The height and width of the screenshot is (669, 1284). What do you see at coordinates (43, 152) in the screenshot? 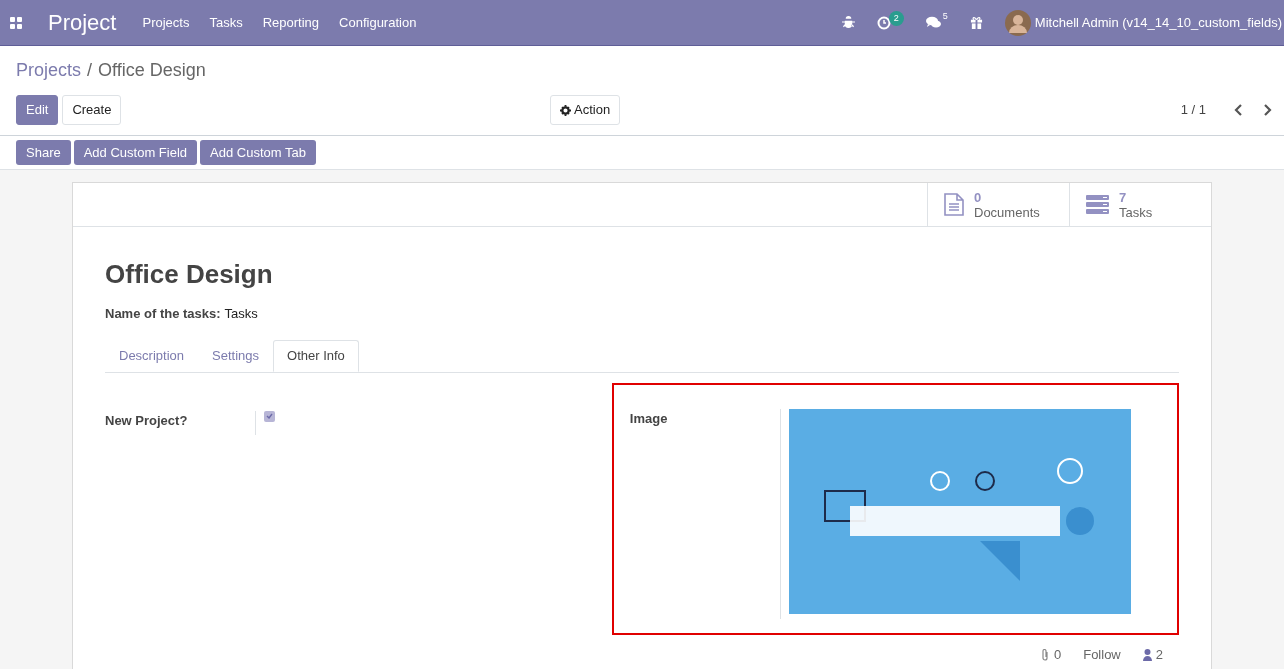
I see `button: Share` at bounding box center [43, 152].